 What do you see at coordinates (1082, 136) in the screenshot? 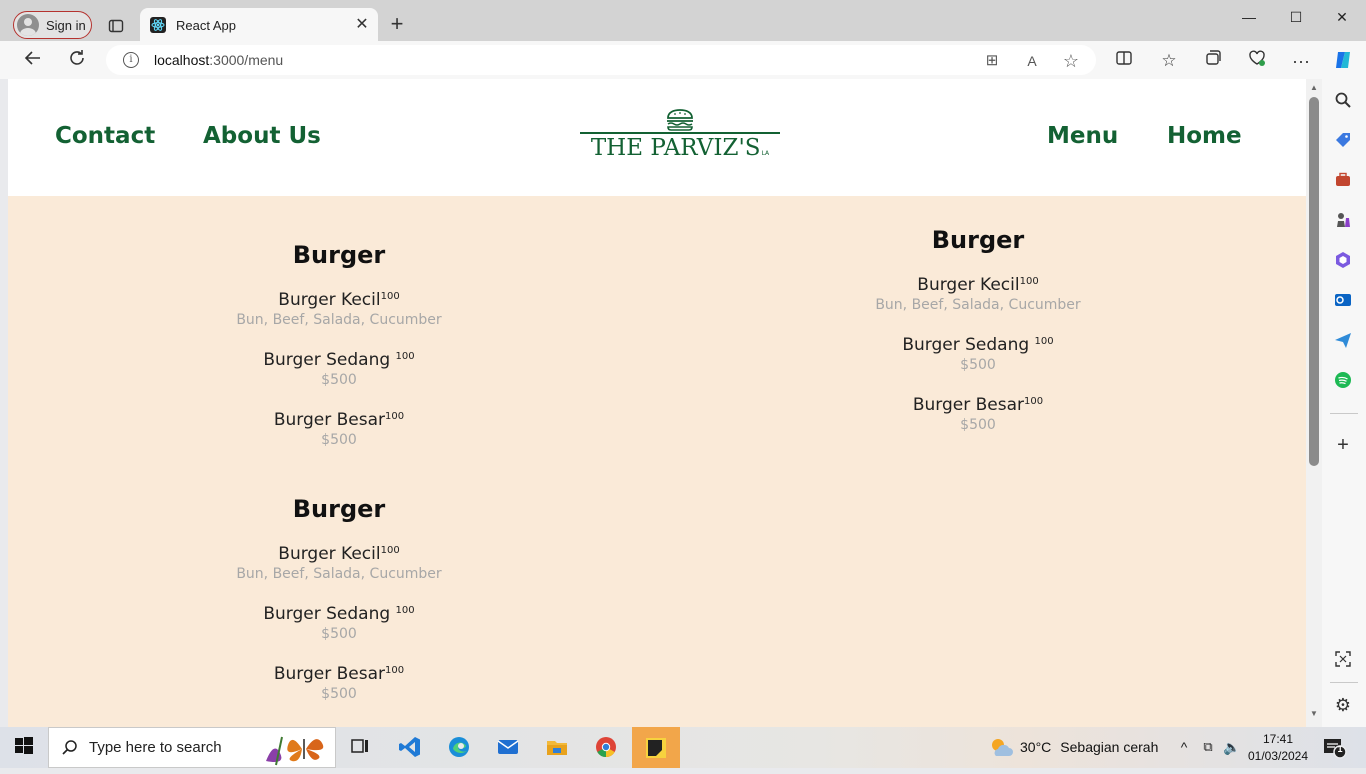
I see `nav-link-menu: Menu` at bounding box center [1082, 136].